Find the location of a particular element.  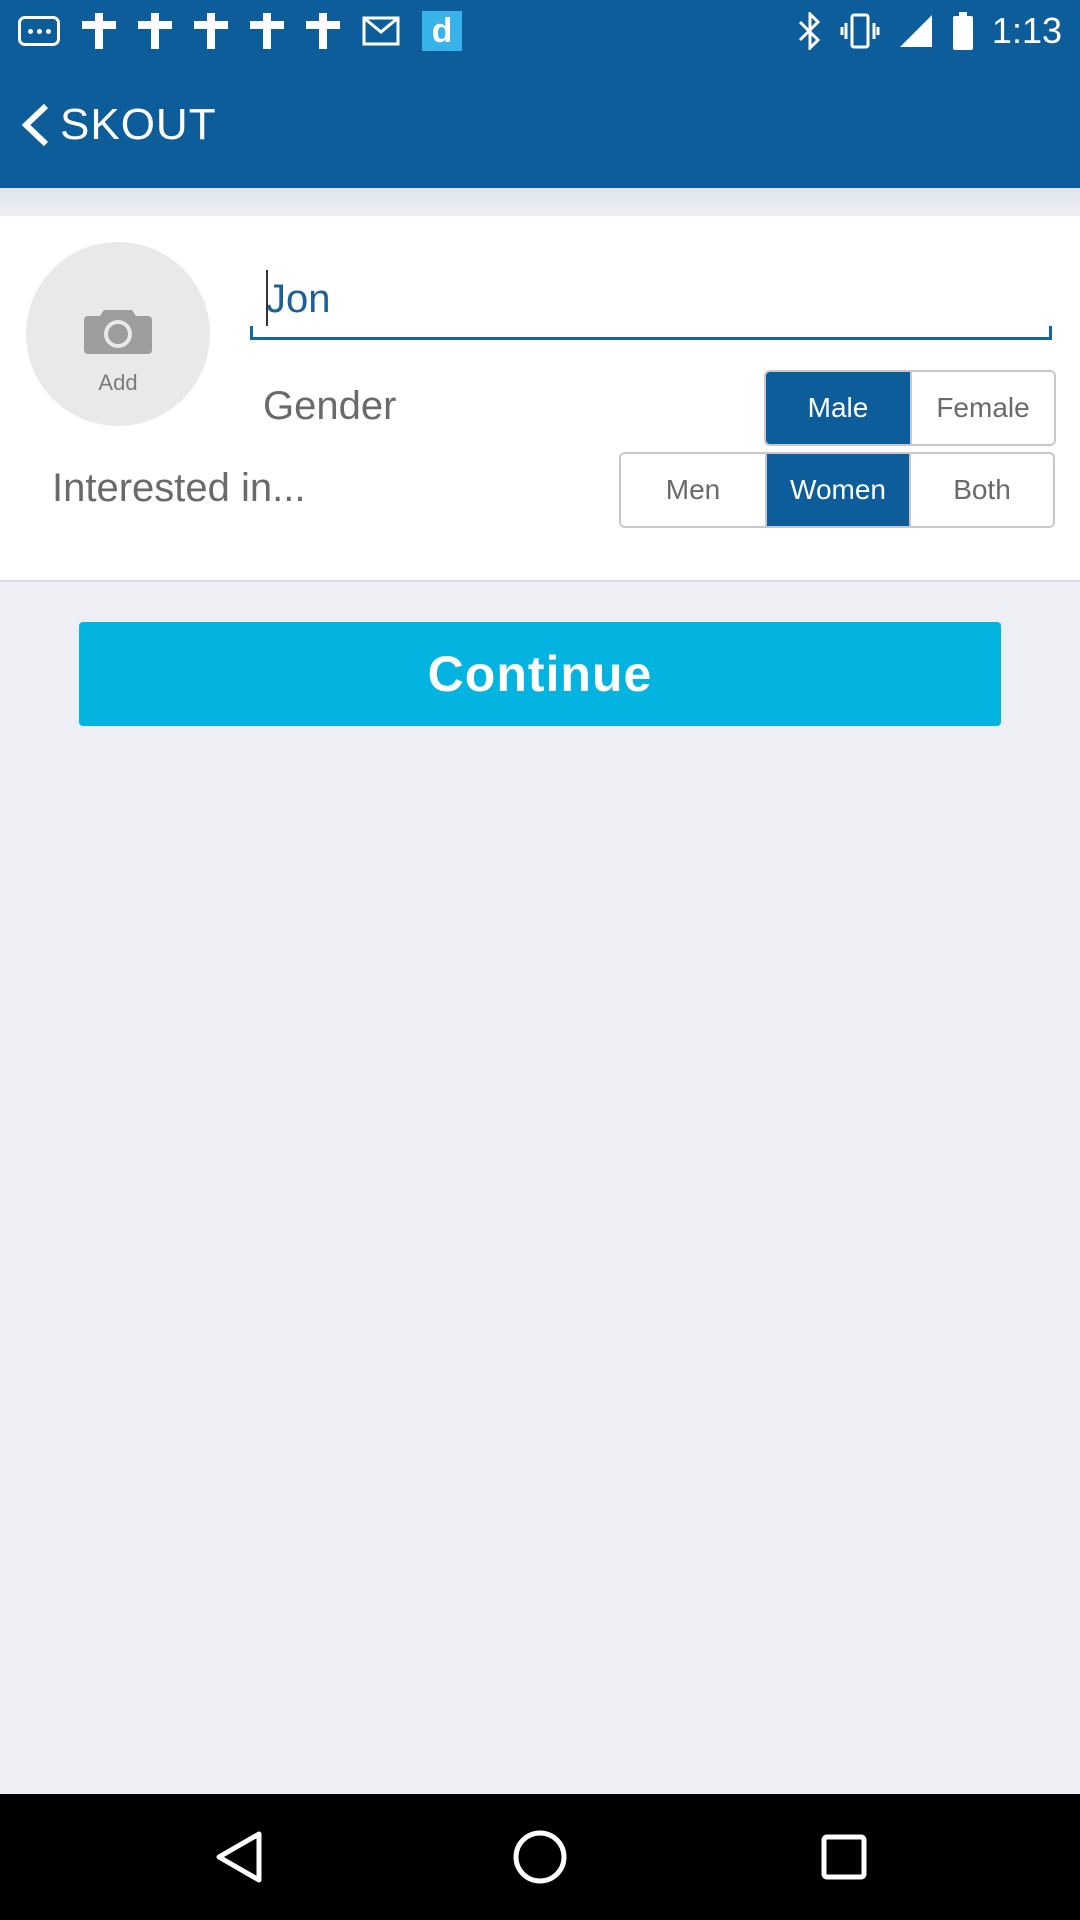

battery-icon is located at coordinates (962, 31).